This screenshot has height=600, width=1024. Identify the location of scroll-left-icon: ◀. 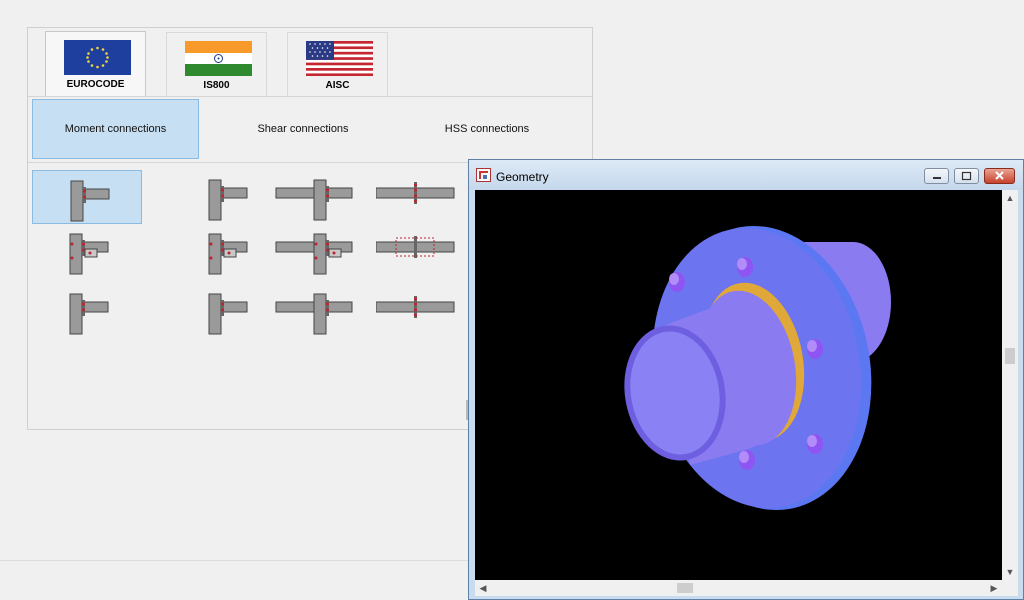
(483, 588).